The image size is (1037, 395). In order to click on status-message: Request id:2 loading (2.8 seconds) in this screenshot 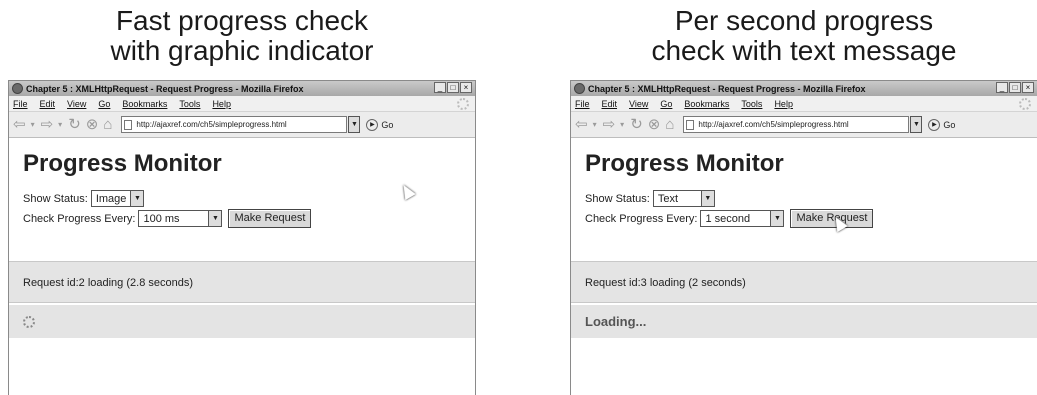, I will do `click(242, 282)`.